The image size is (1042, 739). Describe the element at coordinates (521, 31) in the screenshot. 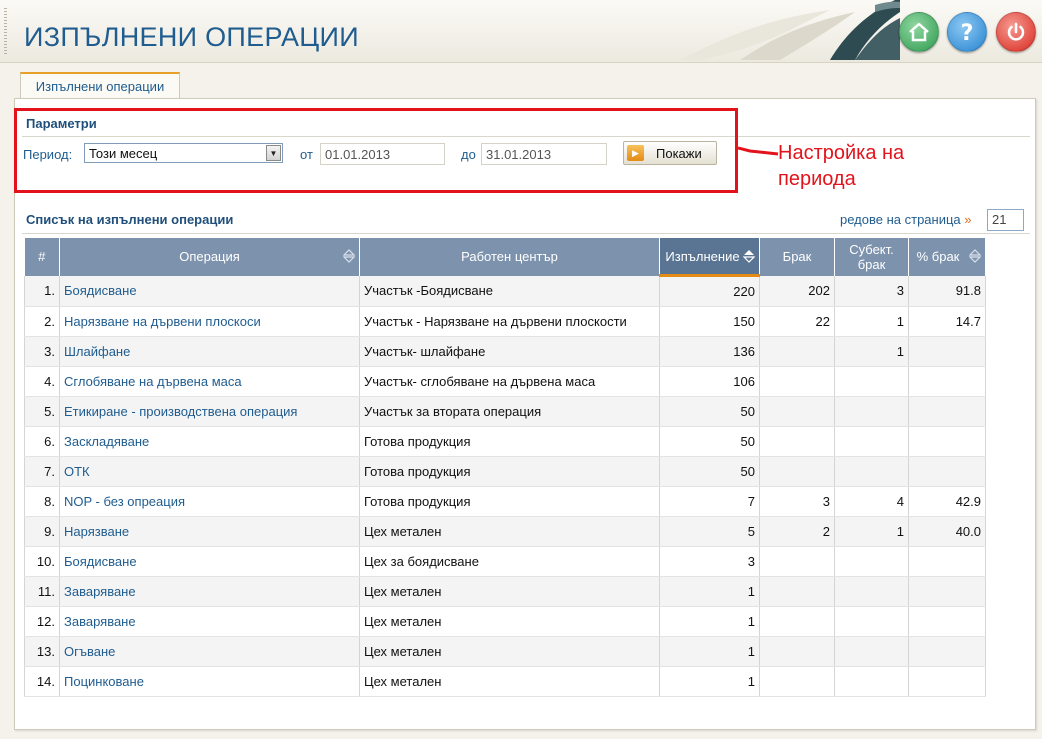

I see `app-header: ИЗПЪЛНЕНИ ОПЕРАЦИИ ?` at that location.